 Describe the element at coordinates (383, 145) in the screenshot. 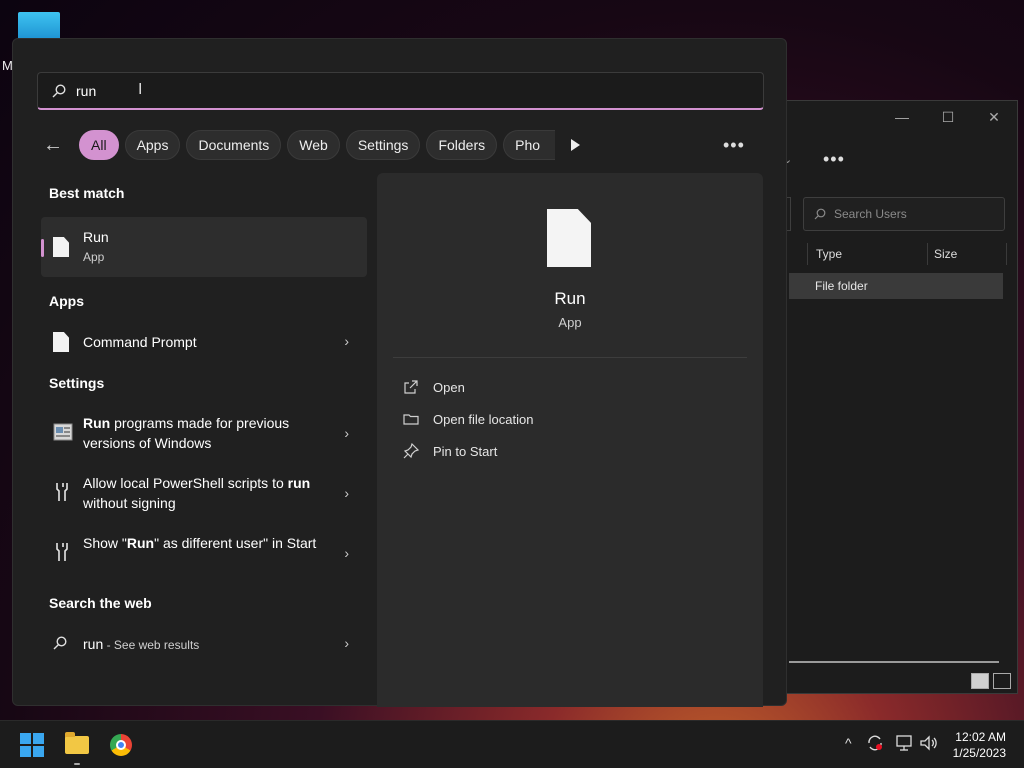

I see `filter-chip-settings: Settings` at that location.